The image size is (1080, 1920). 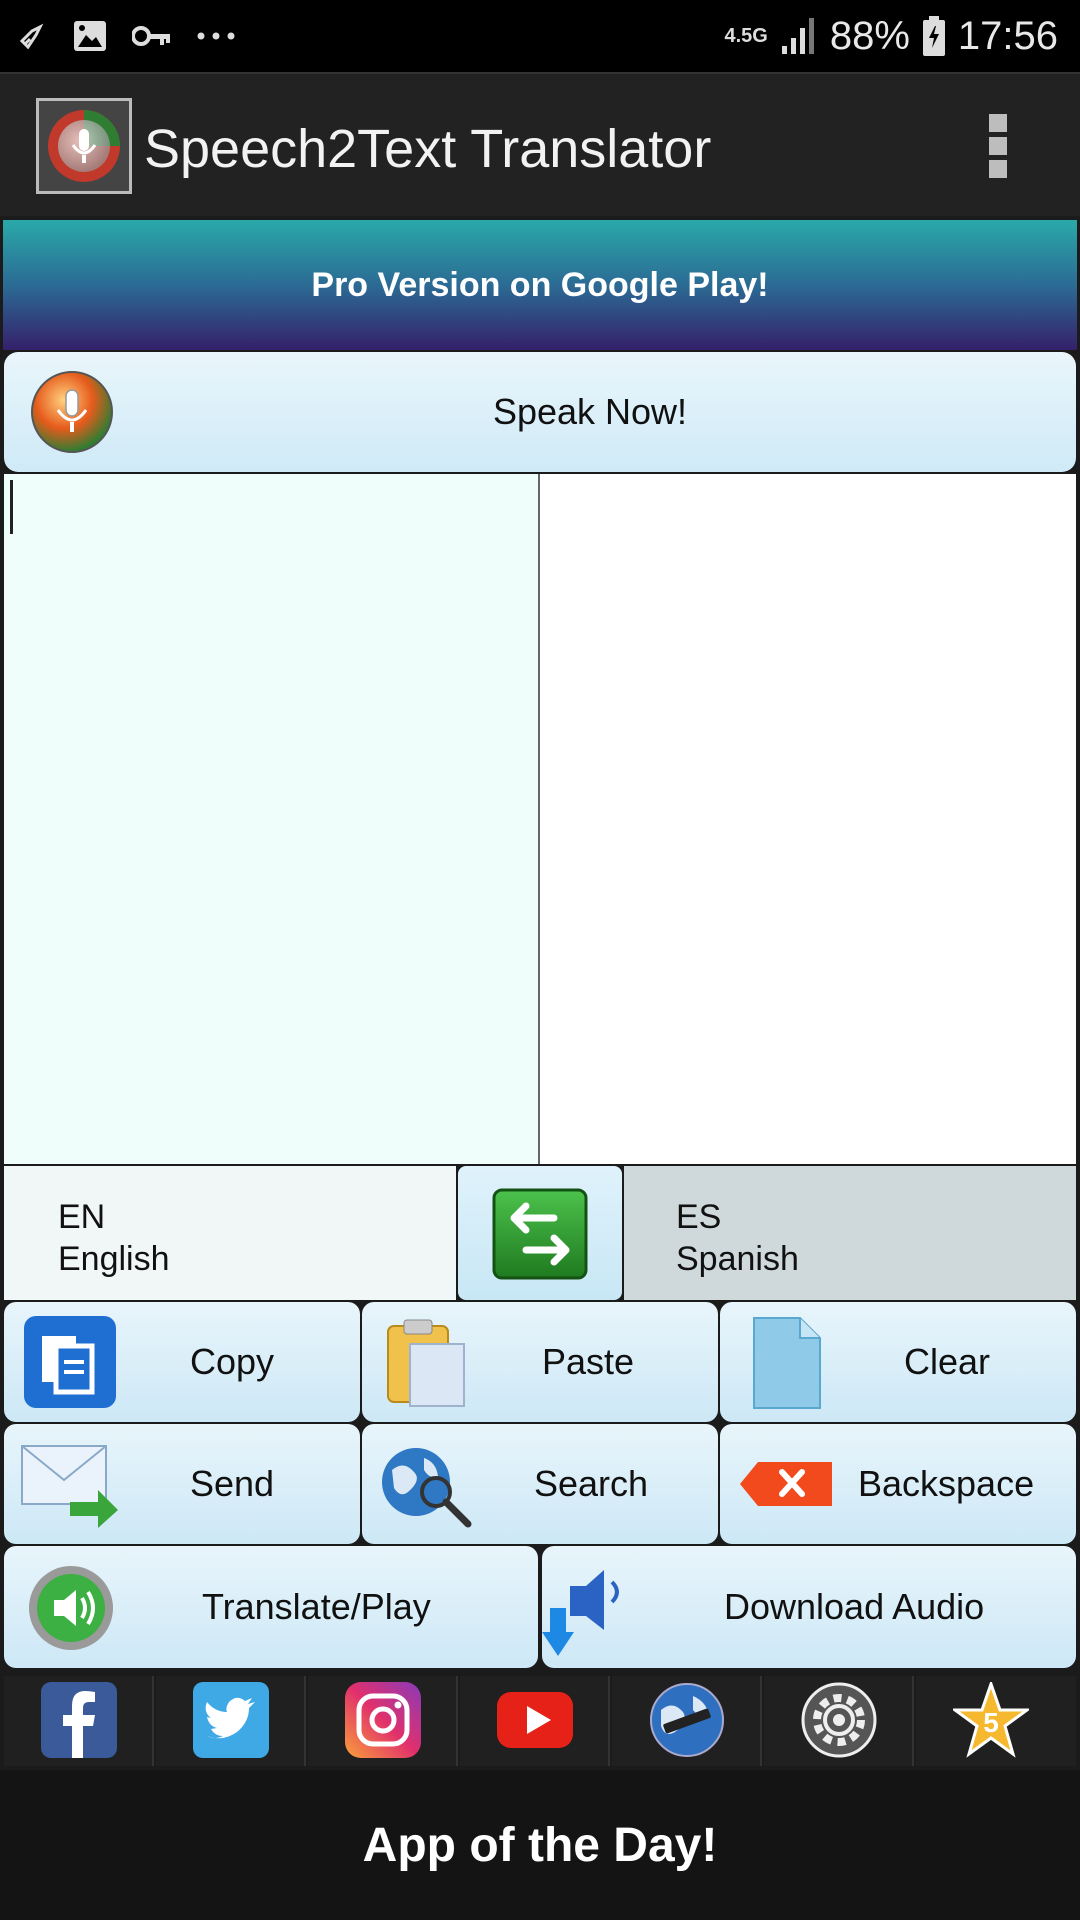 I want to click on facebook-icon, so click(x=79, y=1720).